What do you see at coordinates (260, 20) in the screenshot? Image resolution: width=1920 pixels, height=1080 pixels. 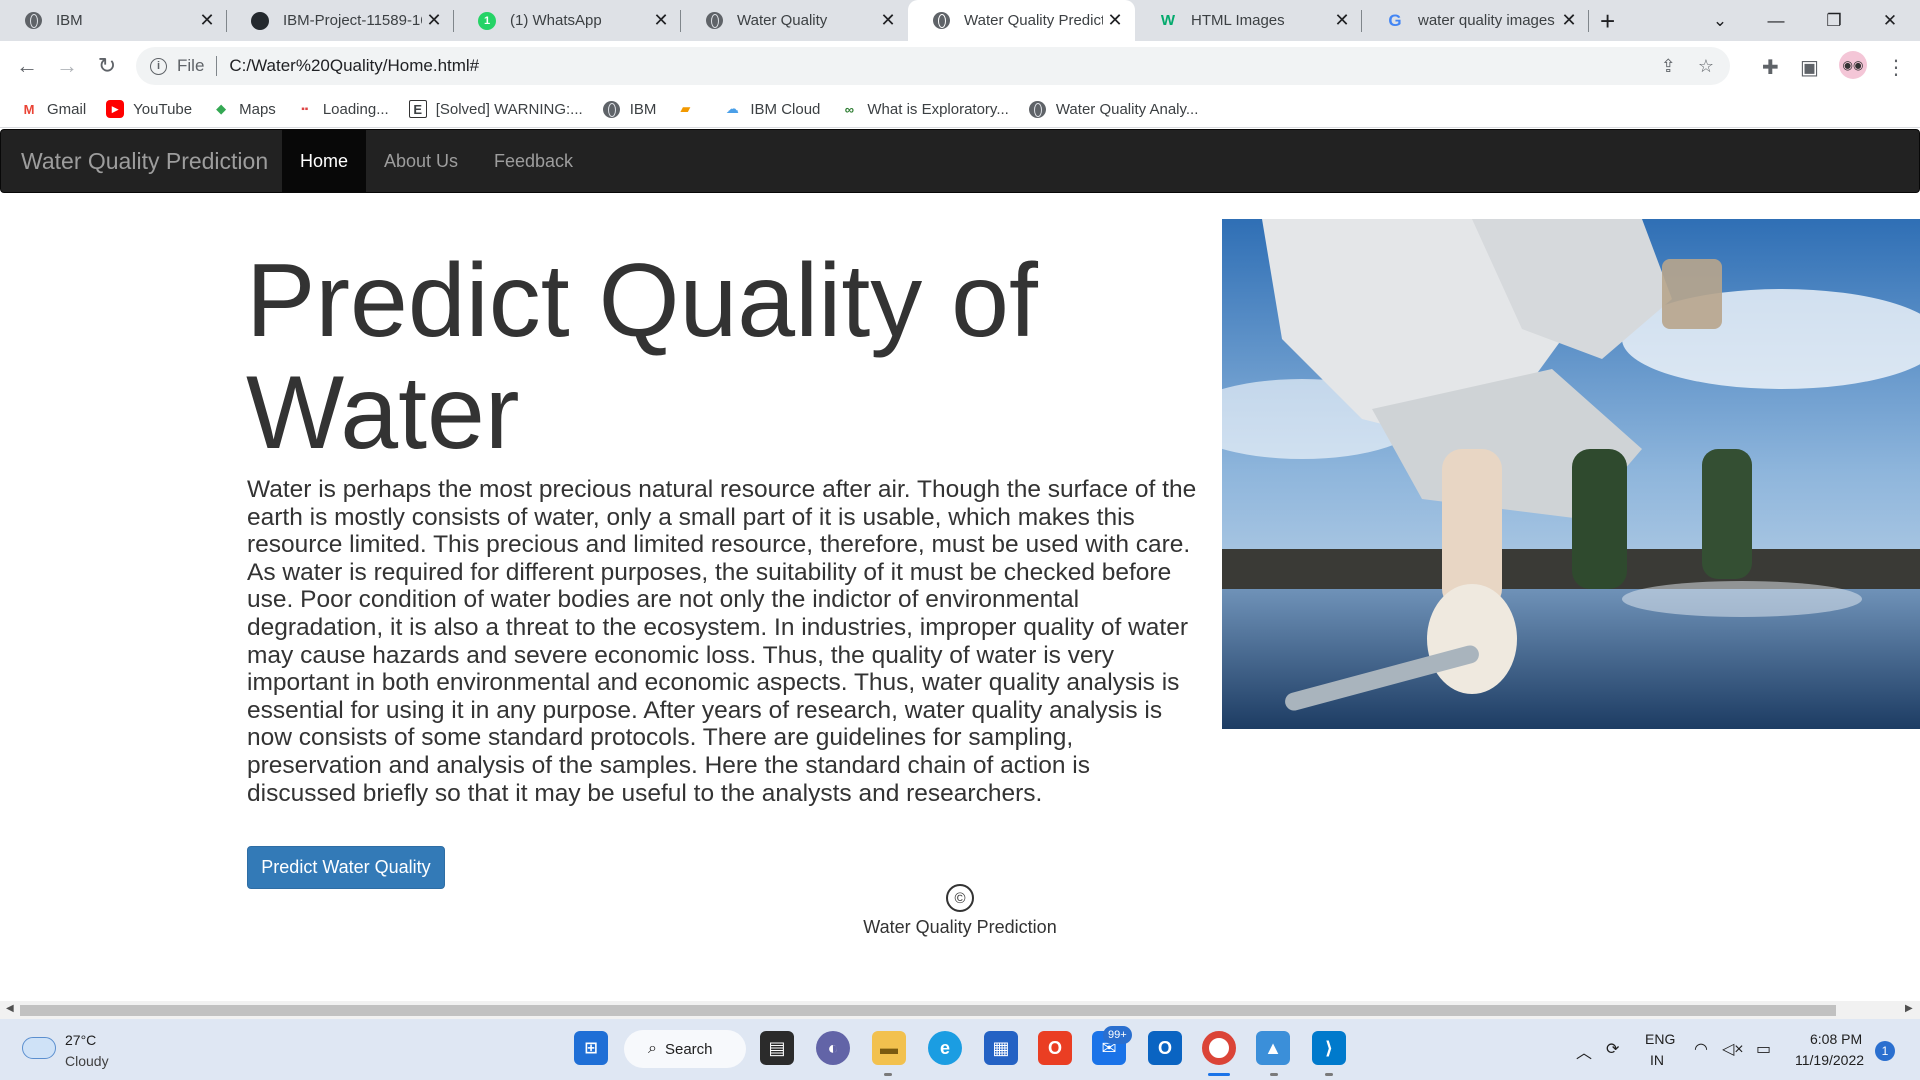 I see `github-icon` at bounding box center [260, 20].